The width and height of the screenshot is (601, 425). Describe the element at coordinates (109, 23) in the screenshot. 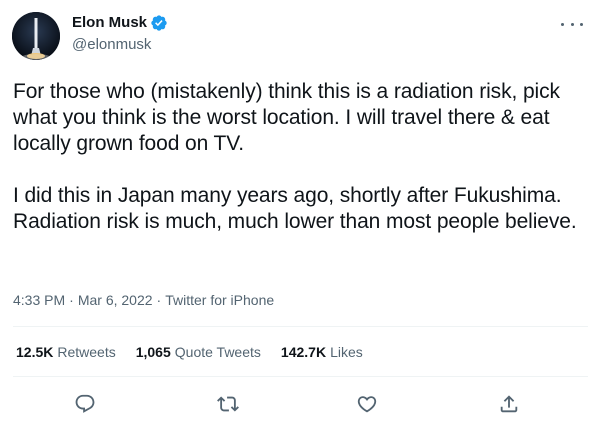

I see `user-name: Elon Musk` at that location.